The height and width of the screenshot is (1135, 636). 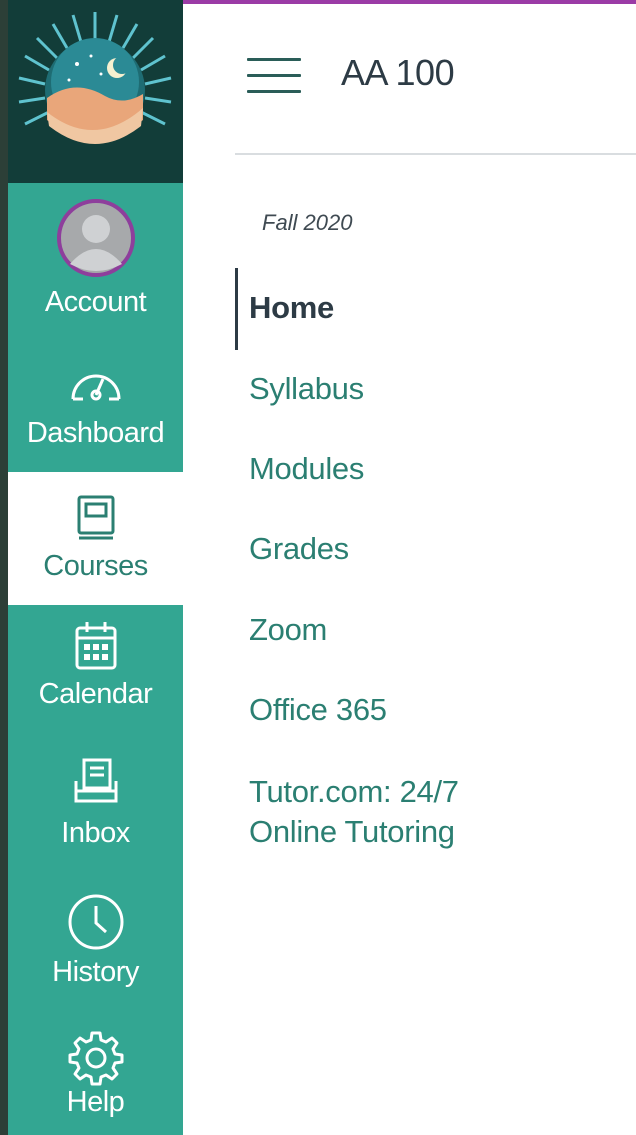 What do you see at coordinates (95, 972) in the screenshot?
I see `nav-history-label: History` at bounding box center [95, 972].